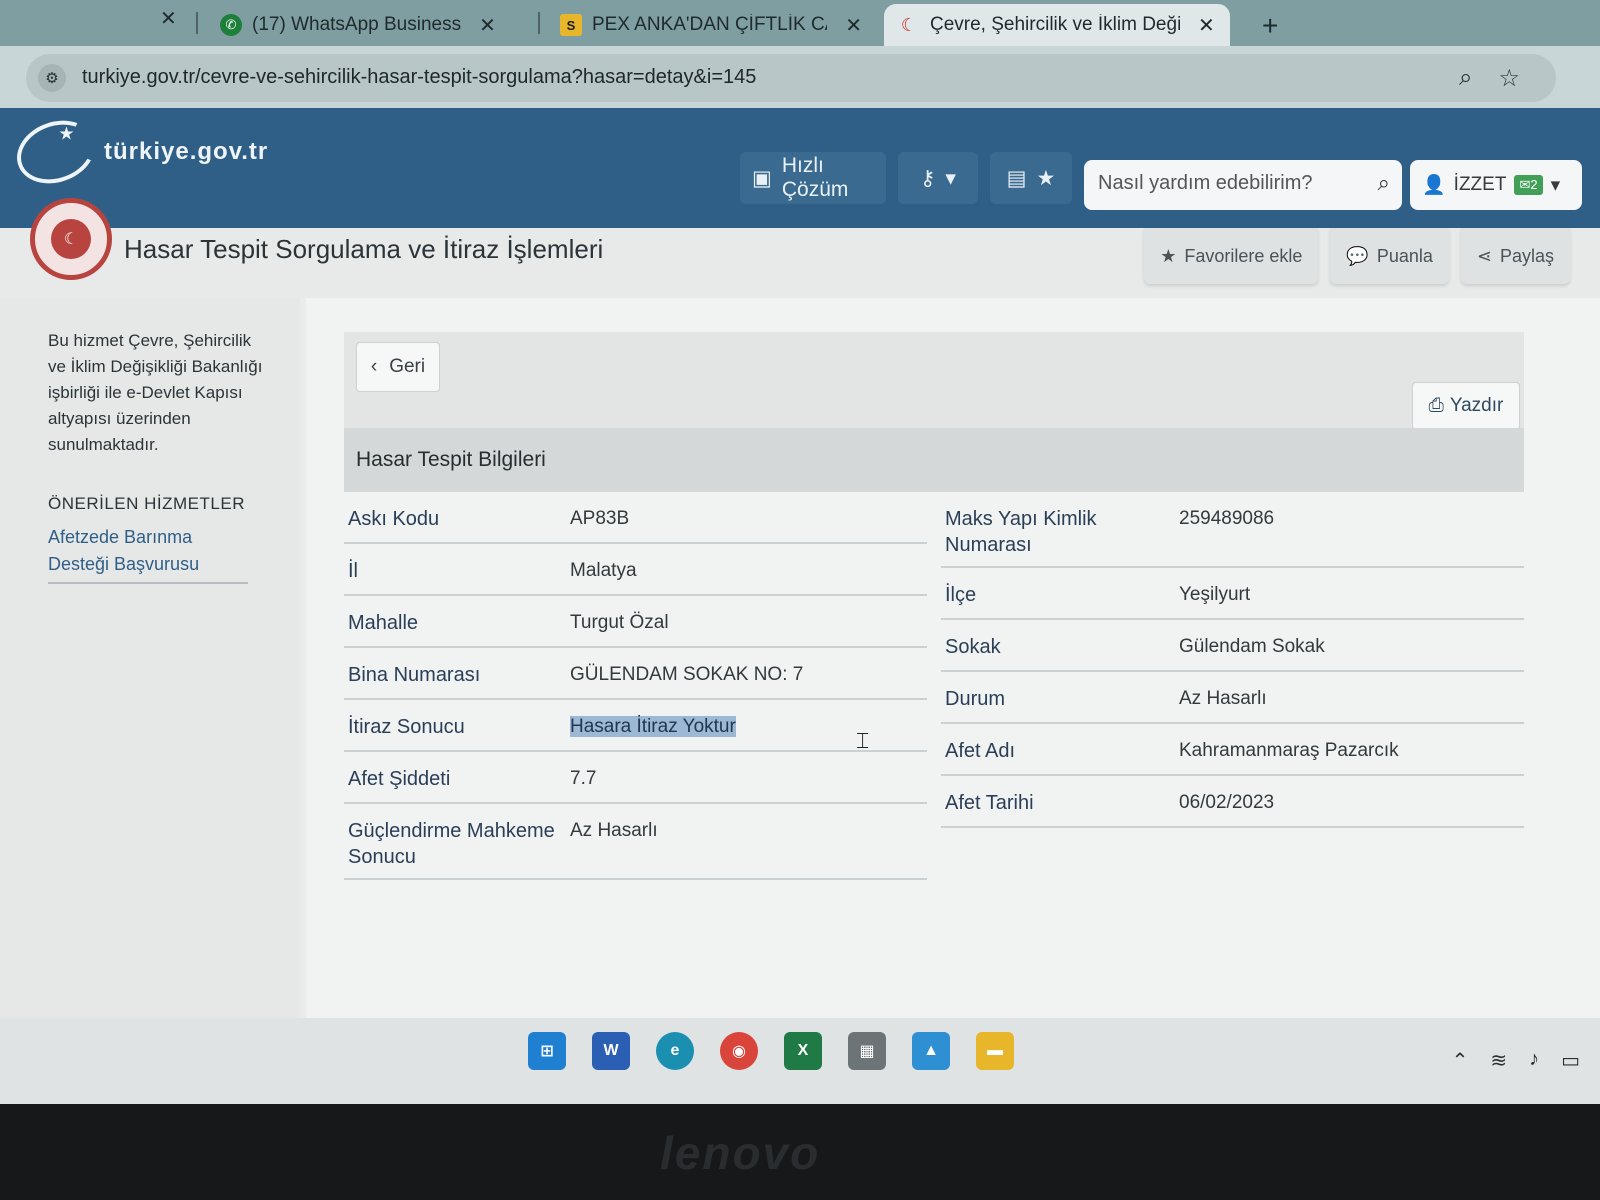  I want to click on tab-cevre-sehircilik: ☾ Çevre, Şehircilik ve İklim Değişil ✕, so click(1057, 25).